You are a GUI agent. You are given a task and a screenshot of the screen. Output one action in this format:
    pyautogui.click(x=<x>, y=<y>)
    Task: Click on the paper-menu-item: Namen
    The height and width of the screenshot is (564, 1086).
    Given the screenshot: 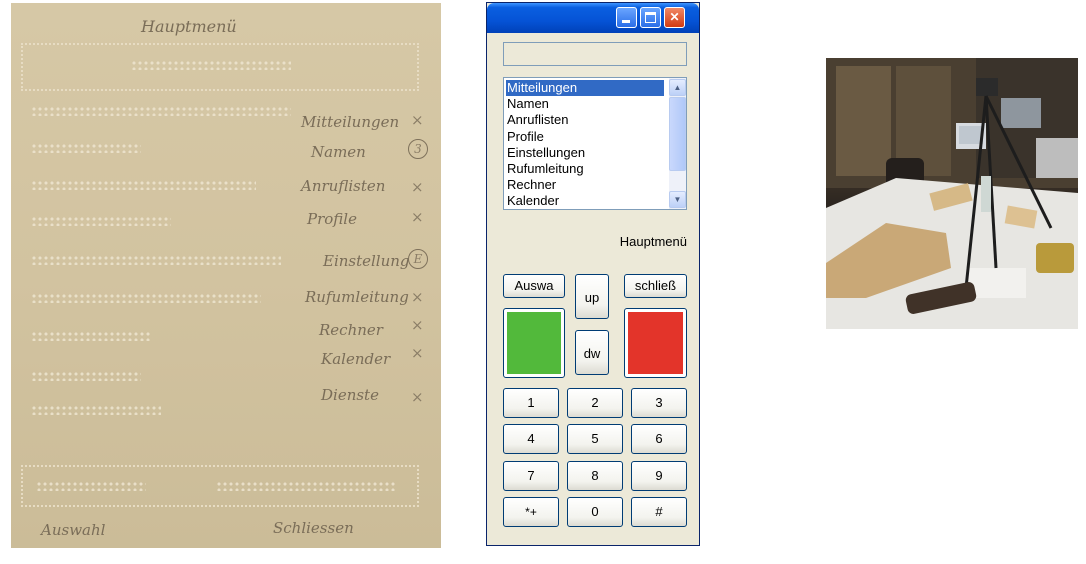 What is the action you would take?
    pyautogui.click(x=338, y=152)
    